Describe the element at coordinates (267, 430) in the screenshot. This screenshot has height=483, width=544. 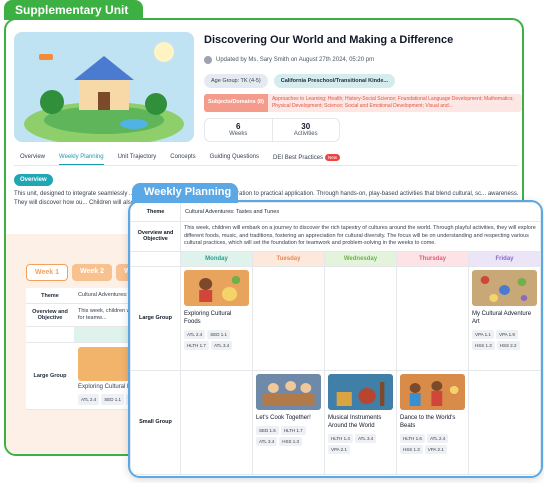
I see `tag: SED 1.5` at that location.